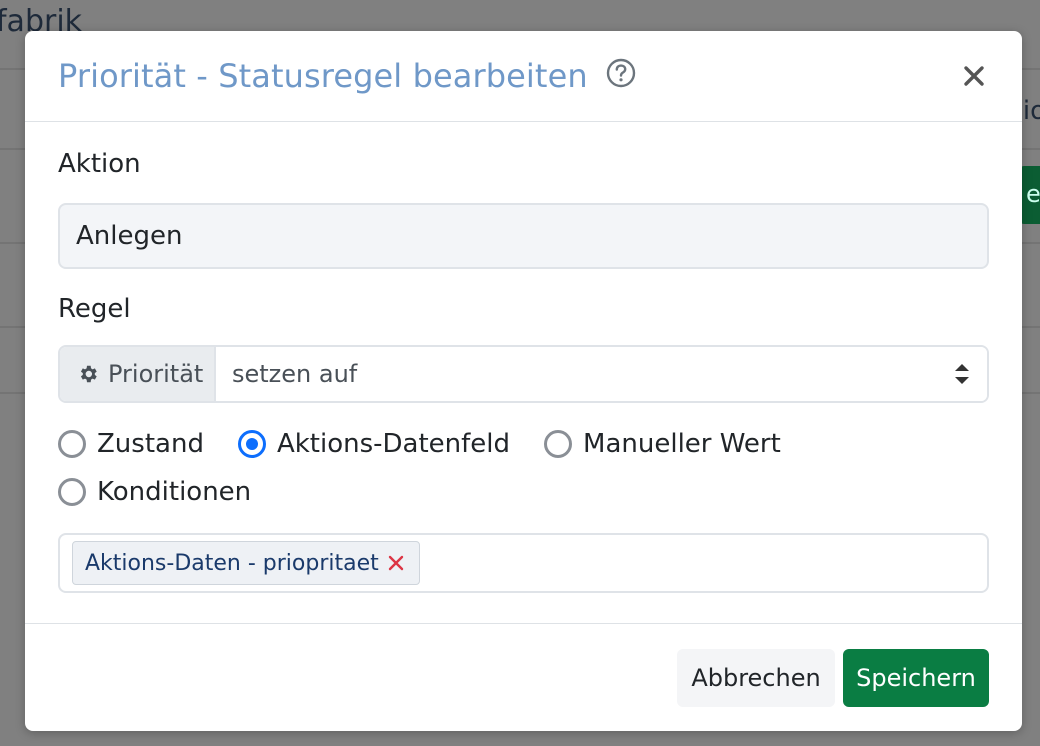 Image resolution: width=1040 pixels, height=746 pixels. What do you see at coordinates (232, 563) in the screenshot?
I see `selected-field-tag-label: Aktions-Daten - priopritaet` at bounding box center [232, 563].